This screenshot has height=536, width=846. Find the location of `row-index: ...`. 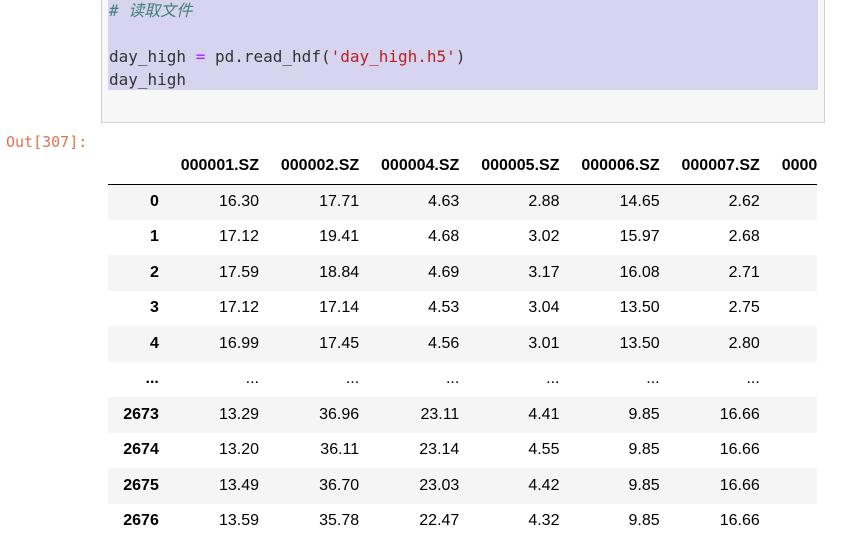

row-index: ... is located at coordinates (152, 379).